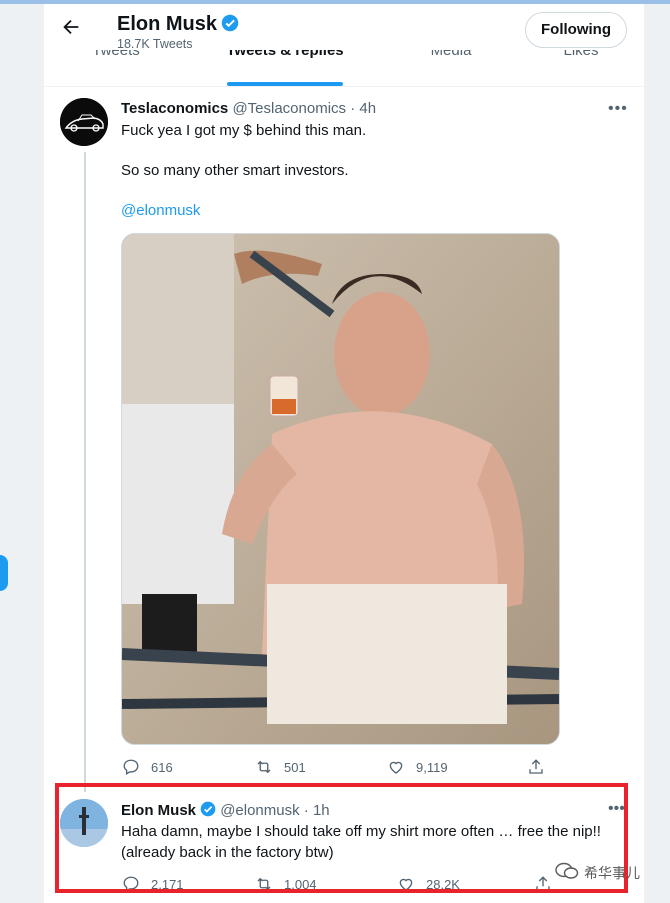 This screenshot has width=670, height=903. Describe the element at coordinates (84, 122) in the screenshot. I see `avatar-teslaconomics` at that location.